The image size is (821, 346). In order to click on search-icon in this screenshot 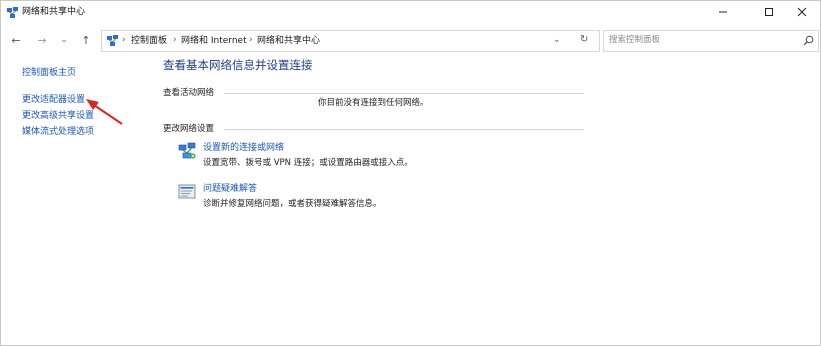, I will do `click(808, 40)`.